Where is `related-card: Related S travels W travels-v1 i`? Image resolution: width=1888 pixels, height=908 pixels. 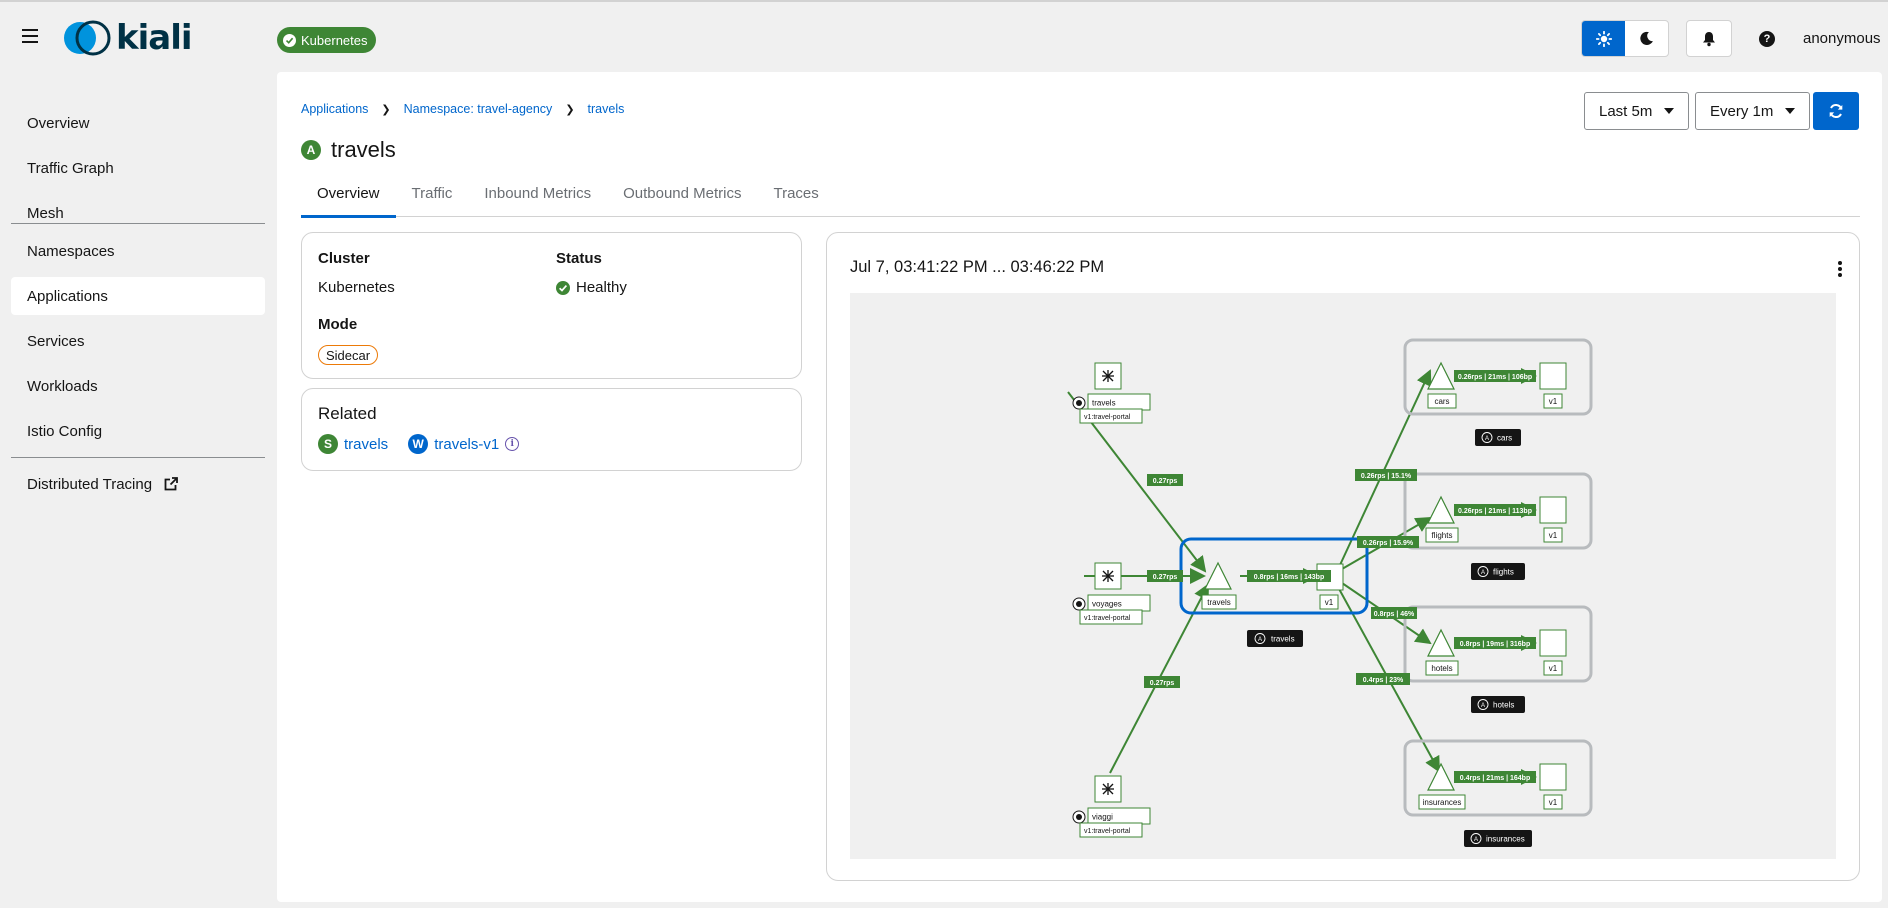
related-card: Related S travels W travels-v1 i is located at coordinates (551, 429).